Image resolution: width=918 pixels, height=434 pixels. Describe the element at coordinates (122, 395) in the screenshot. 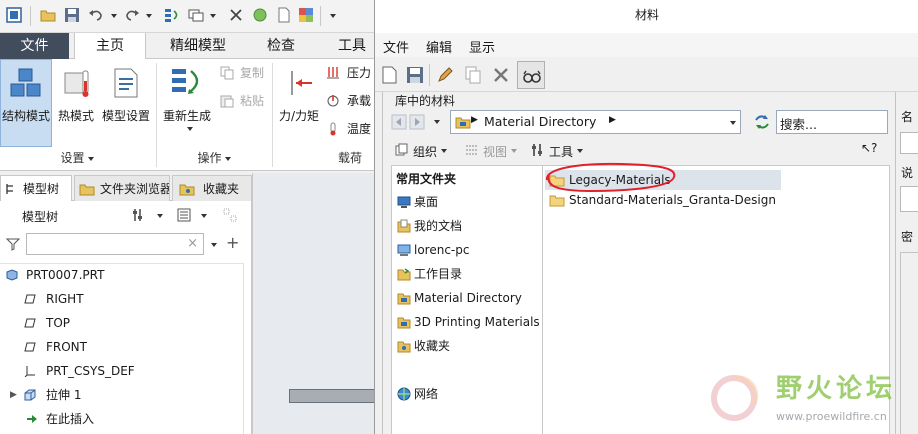

I see `tree-item-extrude: ▶ 拉伸 1` at that location.